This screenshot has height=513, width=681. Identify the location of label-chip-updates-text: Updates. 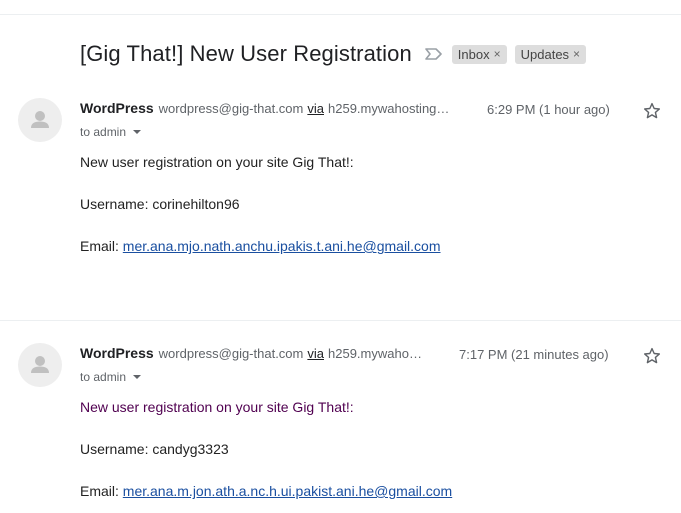
(545, 54).